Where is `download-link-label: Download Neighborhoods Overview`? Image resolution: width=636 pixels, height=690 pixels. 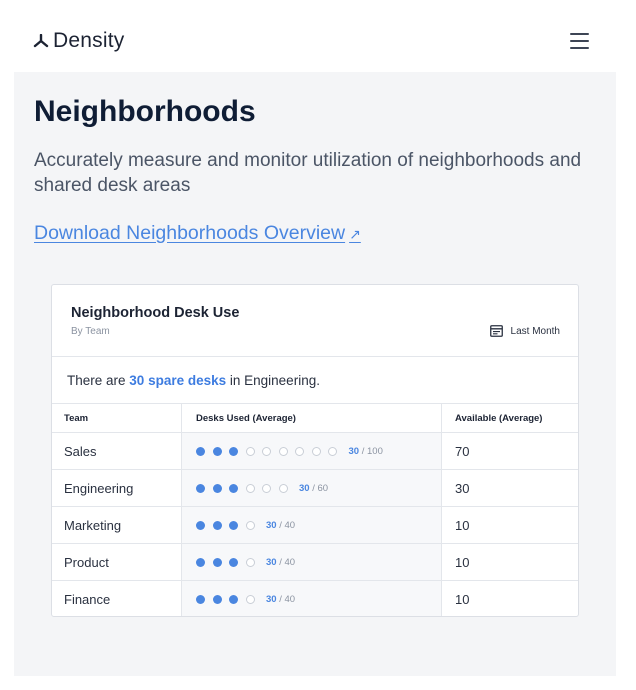 download-link-label: Download Neighborhoods Overview is located at coordinates (190, 233).